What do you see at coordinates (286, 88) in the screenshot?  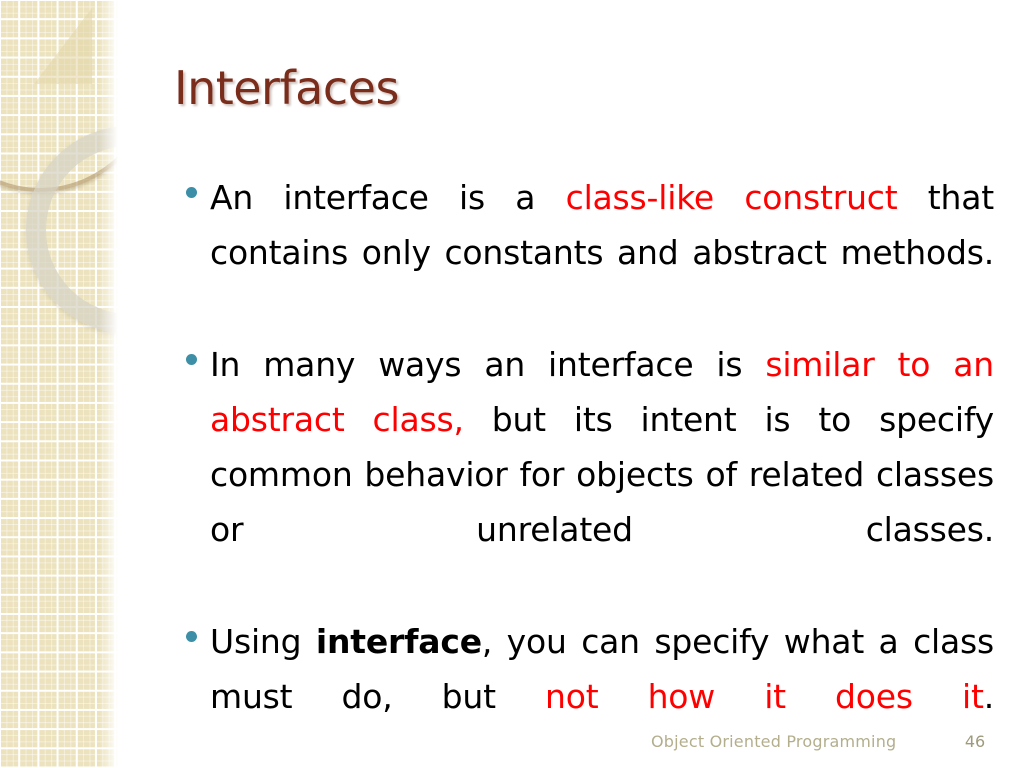 I see `slide-title: Interfaces` at bounding box center [286, 88].